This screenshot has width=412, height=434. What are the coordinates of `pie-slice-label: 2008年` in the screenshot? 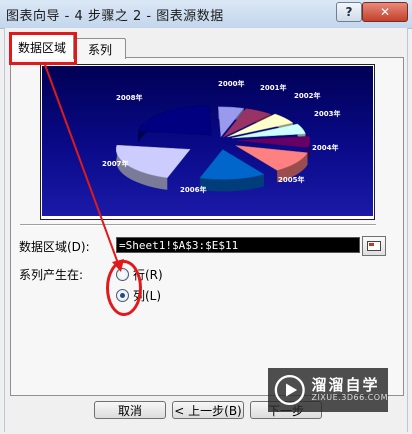 It's located at (129, 97).